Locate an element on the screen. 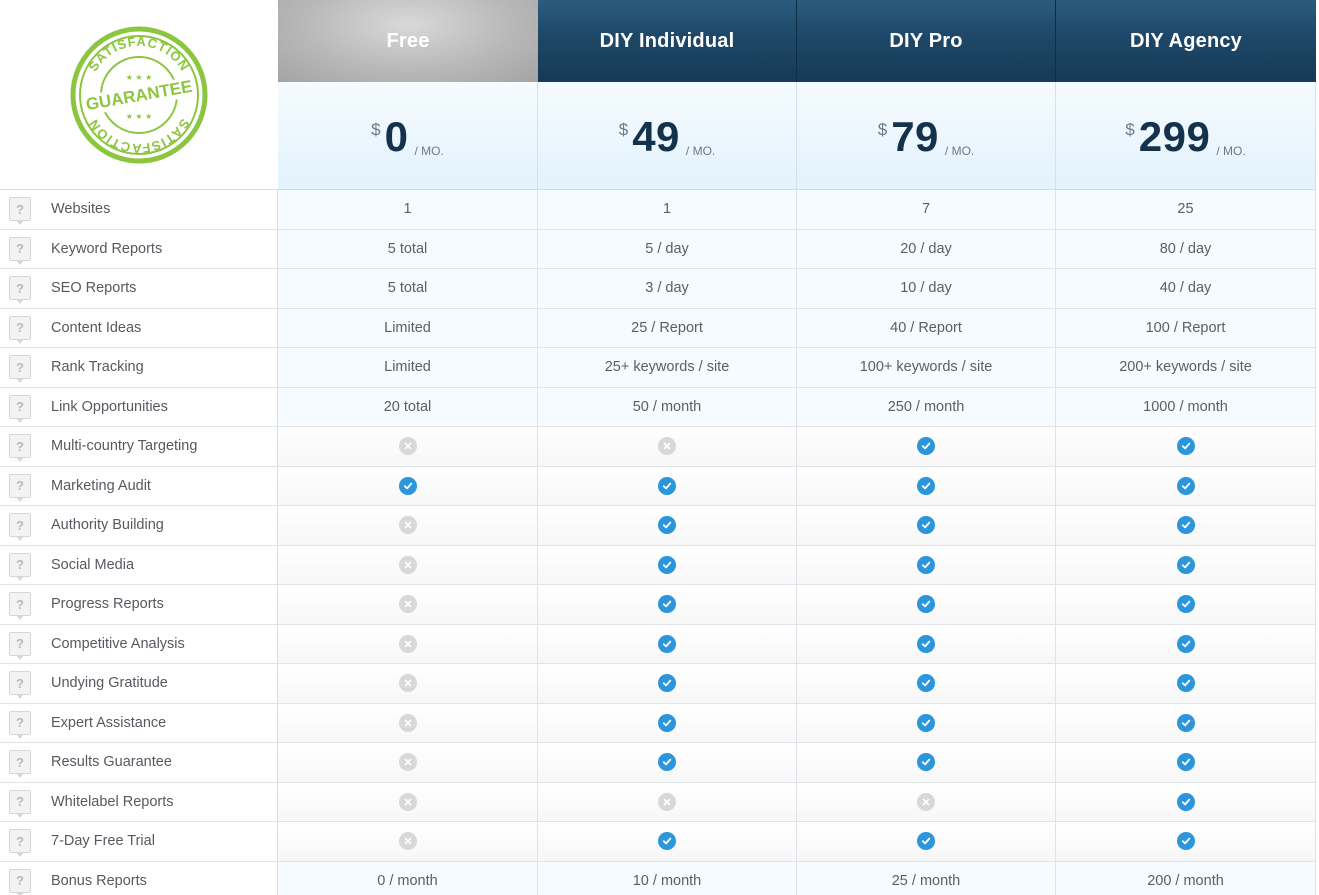  feature-label: Results Guarantee is located at coordinates (111, 762).